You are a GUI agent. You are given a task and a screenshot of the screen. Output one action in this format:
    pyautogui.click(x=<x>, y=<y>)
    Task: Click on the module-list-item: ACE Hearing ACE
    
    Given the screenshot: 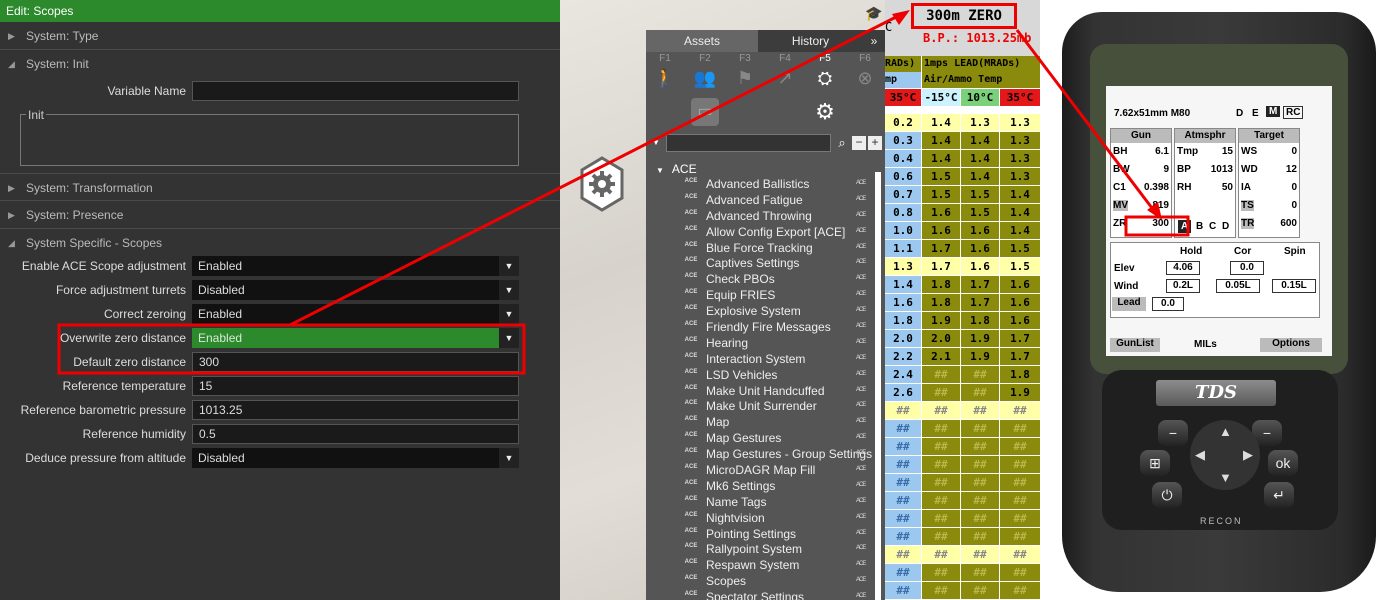 What is the action you would take?
    pyautogui.click(x=777, y=343)
    